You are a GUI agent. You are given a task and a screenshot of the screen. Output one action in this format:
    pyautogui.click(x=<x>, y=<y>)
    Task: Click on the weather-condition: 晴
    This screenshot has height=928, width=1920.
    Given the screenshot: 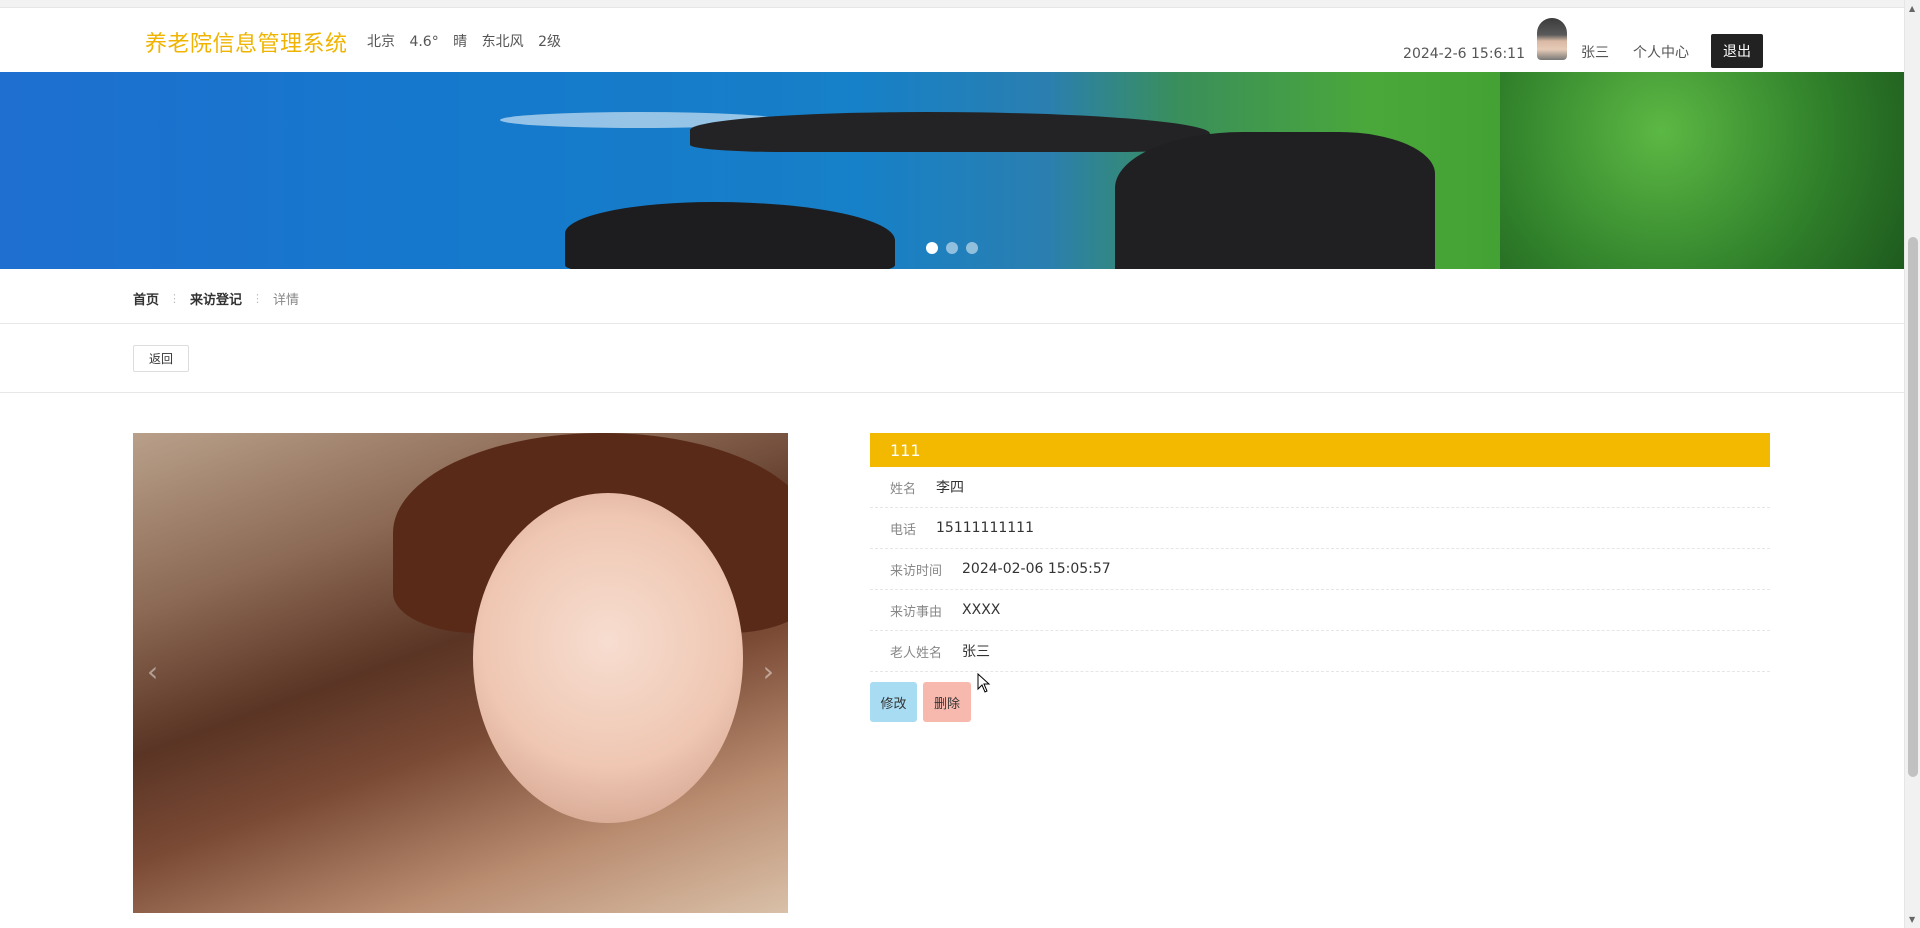 What is the action you would take?
    pyautogui.click(x=460, y=42)
    